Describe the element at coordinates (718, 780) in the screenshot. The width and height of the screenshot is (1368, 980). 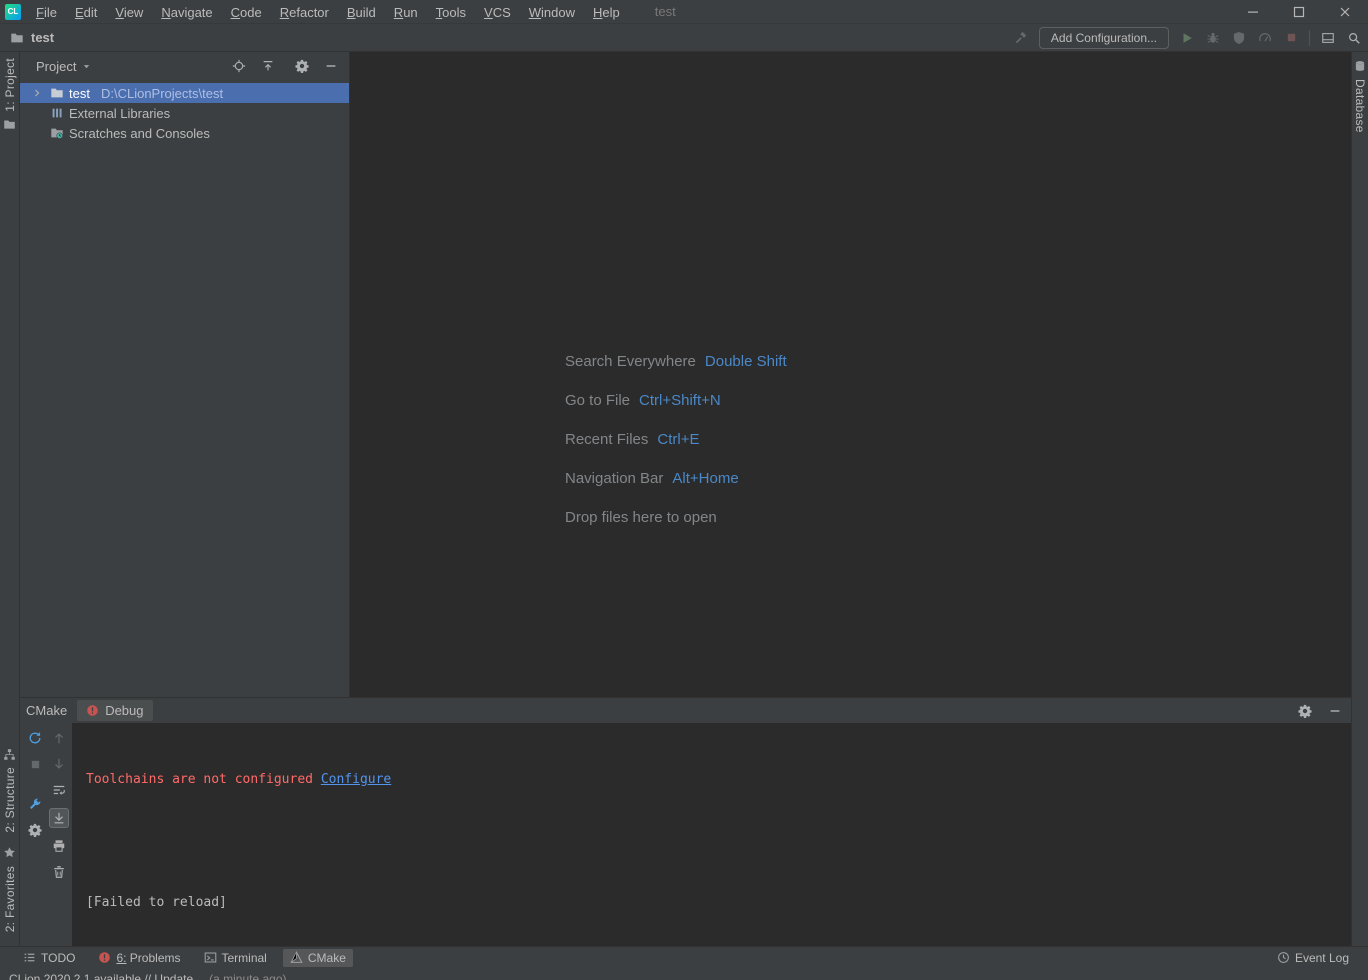
I see `console-line-1: Toolchains are not configured Configure` at that location.